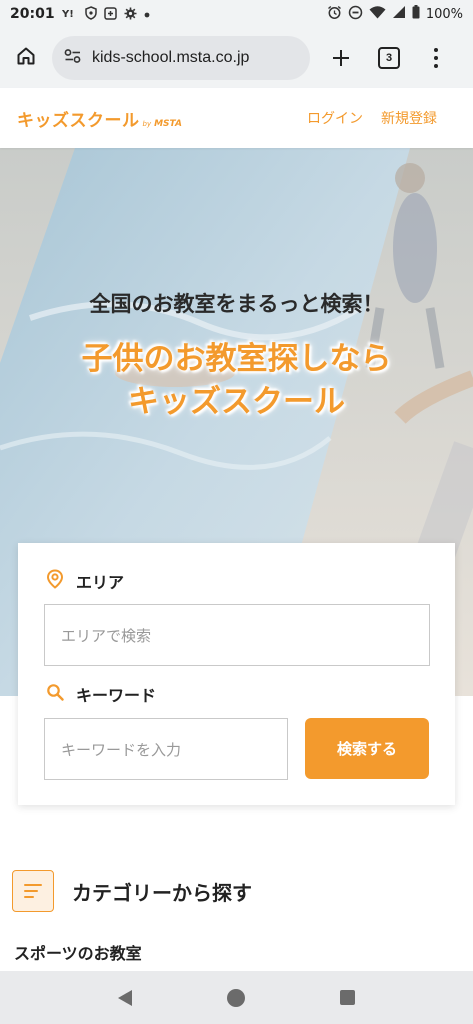  What do you see at coordinates (444, 14) in the screenshot?
I see `battery-percent: 100%` at bounding box center [444, 14].